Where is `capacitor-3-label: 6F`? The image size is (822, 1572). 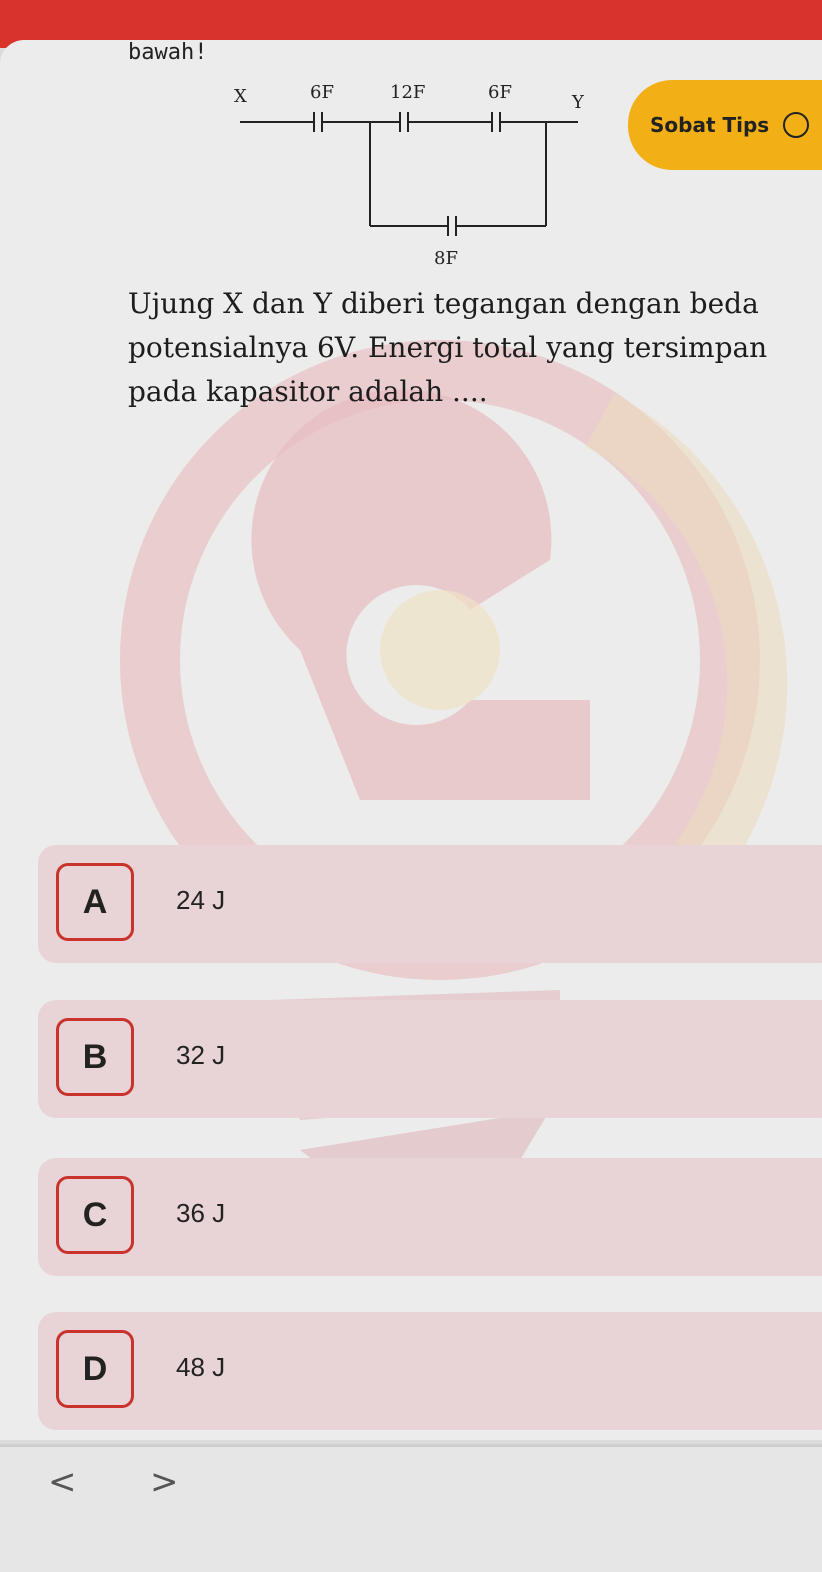 capacitor-3-label: 6F is located at coordinates (500, 92).